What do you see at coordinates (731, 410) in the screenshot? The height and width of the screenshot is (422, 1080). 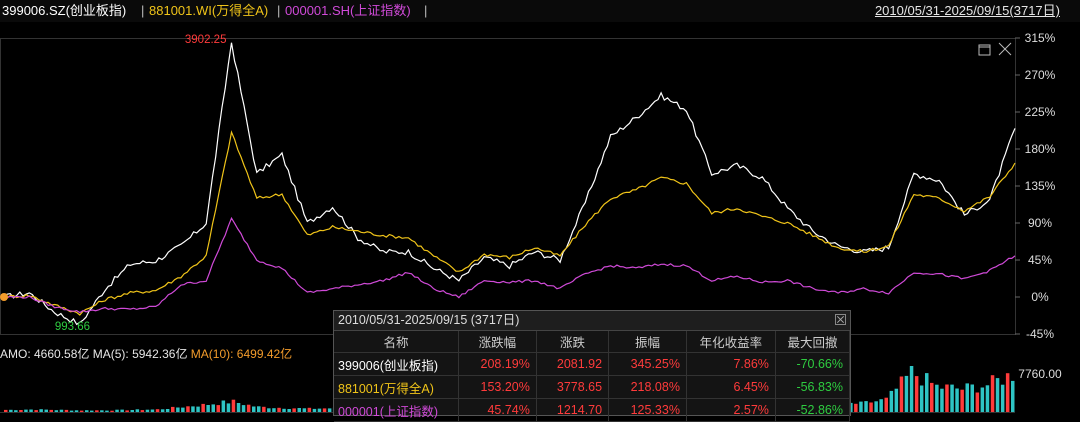 I see `cell-annual-return: 2.57%` at bounding box center [731, 410].